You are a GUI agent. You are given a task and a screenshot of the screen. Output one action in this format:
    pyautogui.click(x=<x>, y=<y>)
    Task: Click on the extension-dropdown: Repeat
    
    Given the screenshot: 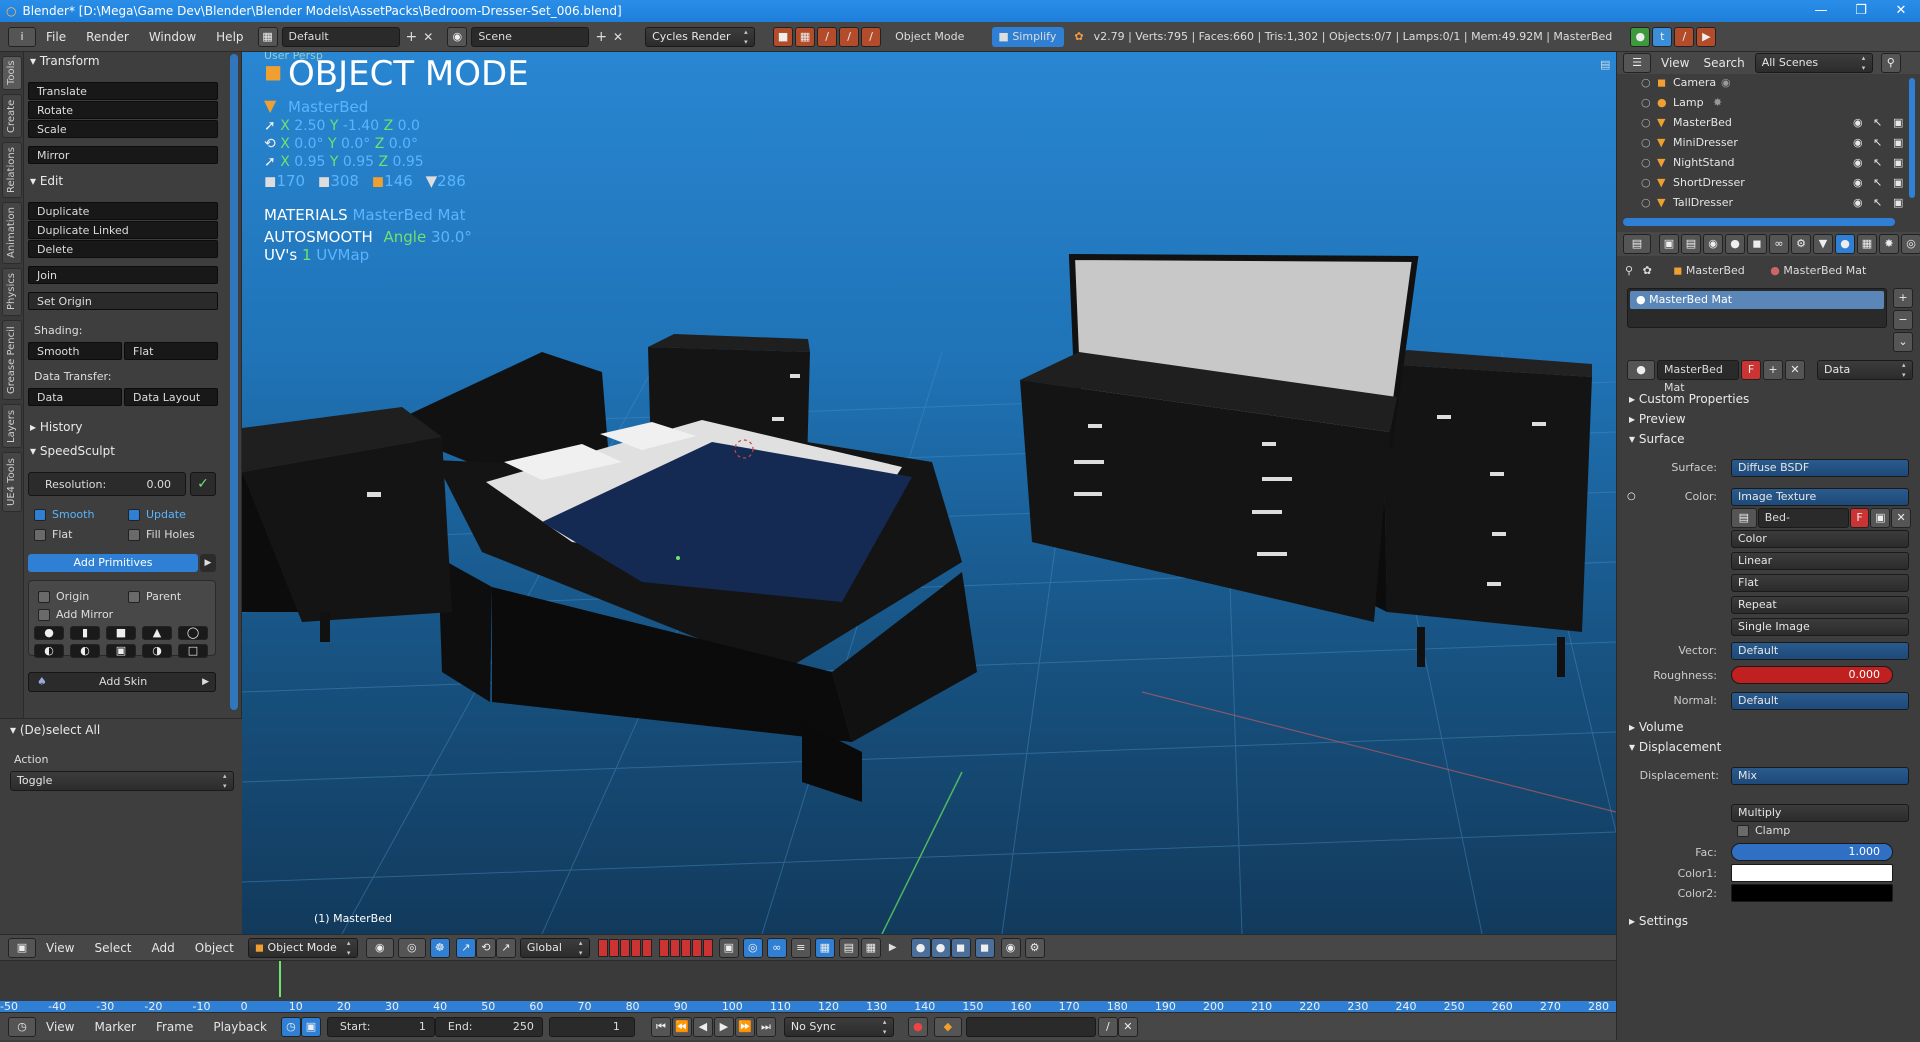 What is the action you would take?
    pyautogui.click(x=1820, y=605)
    